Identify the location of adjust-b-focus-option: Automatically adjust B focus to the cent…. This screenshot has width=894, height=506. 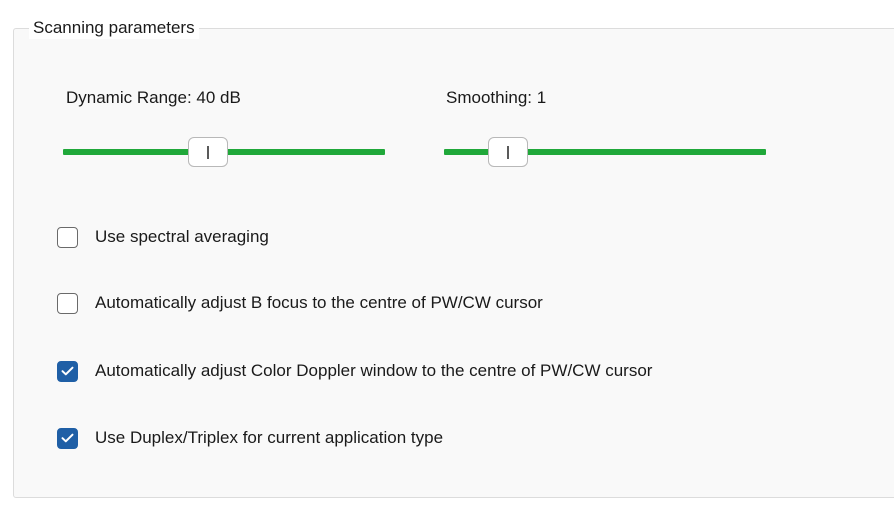
(300, 303).